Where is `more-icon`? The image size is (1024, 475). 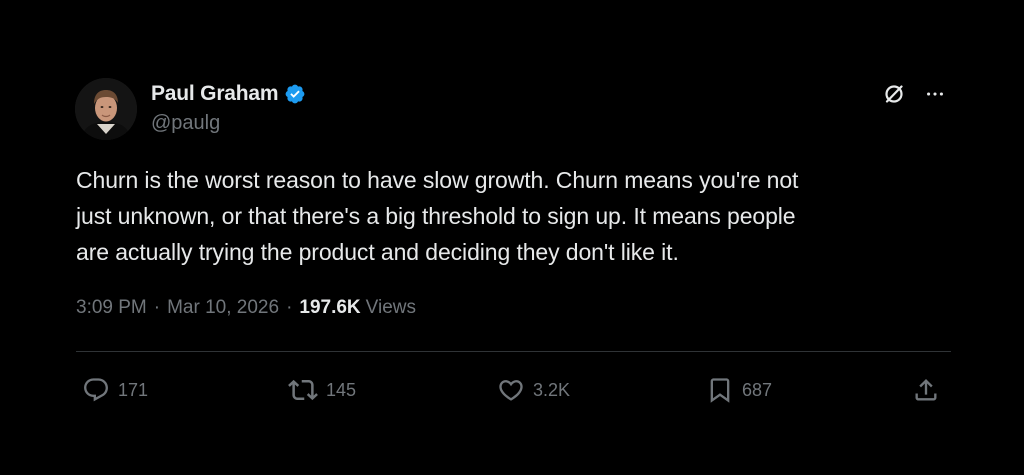 more-icon is located at coordinates (935, 94).